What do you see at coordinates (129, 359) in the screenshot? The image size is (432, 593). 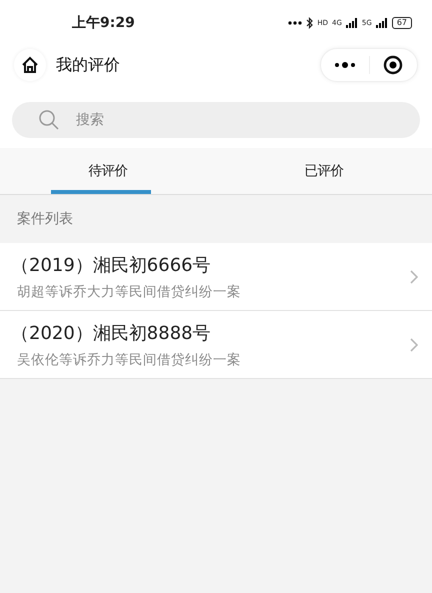 I see `case-description: 吴依伦等诉乔力等民间借贷纠纷一案` at bounding box center [129, 359].